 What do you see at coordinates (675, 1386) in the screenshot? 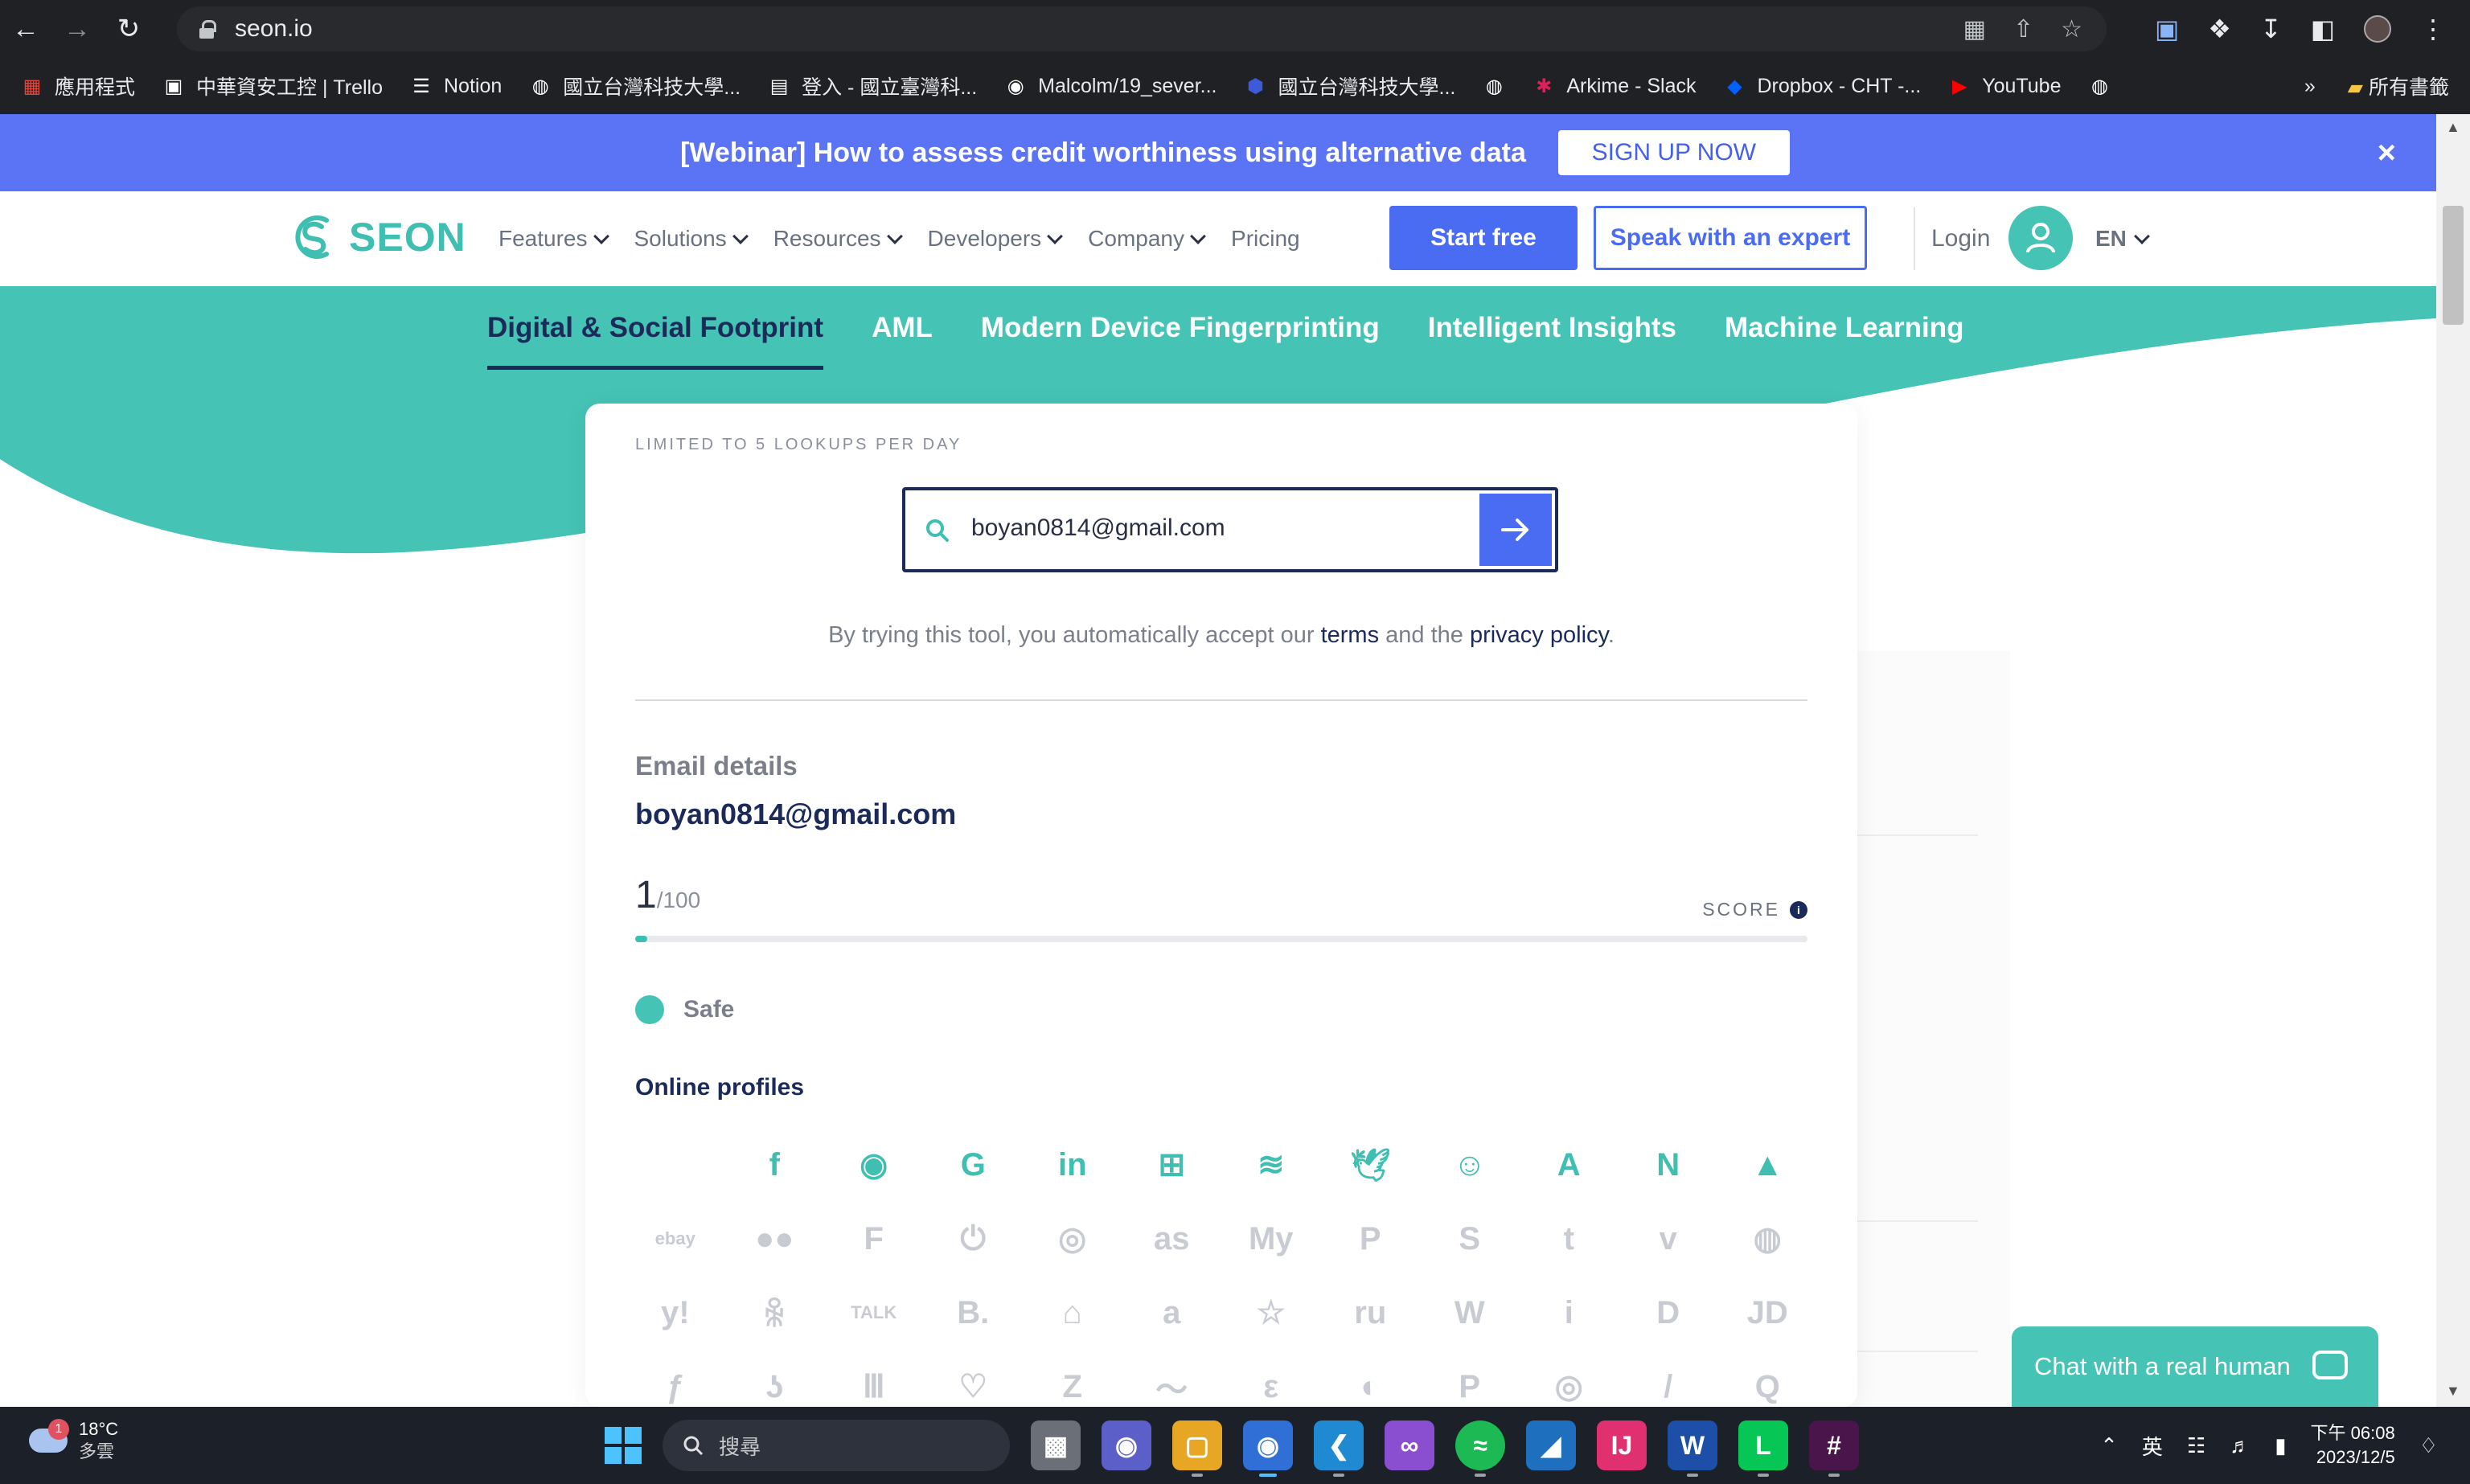
I see `freelancer-icon: ƒ` at bounding box center [675, 1386].